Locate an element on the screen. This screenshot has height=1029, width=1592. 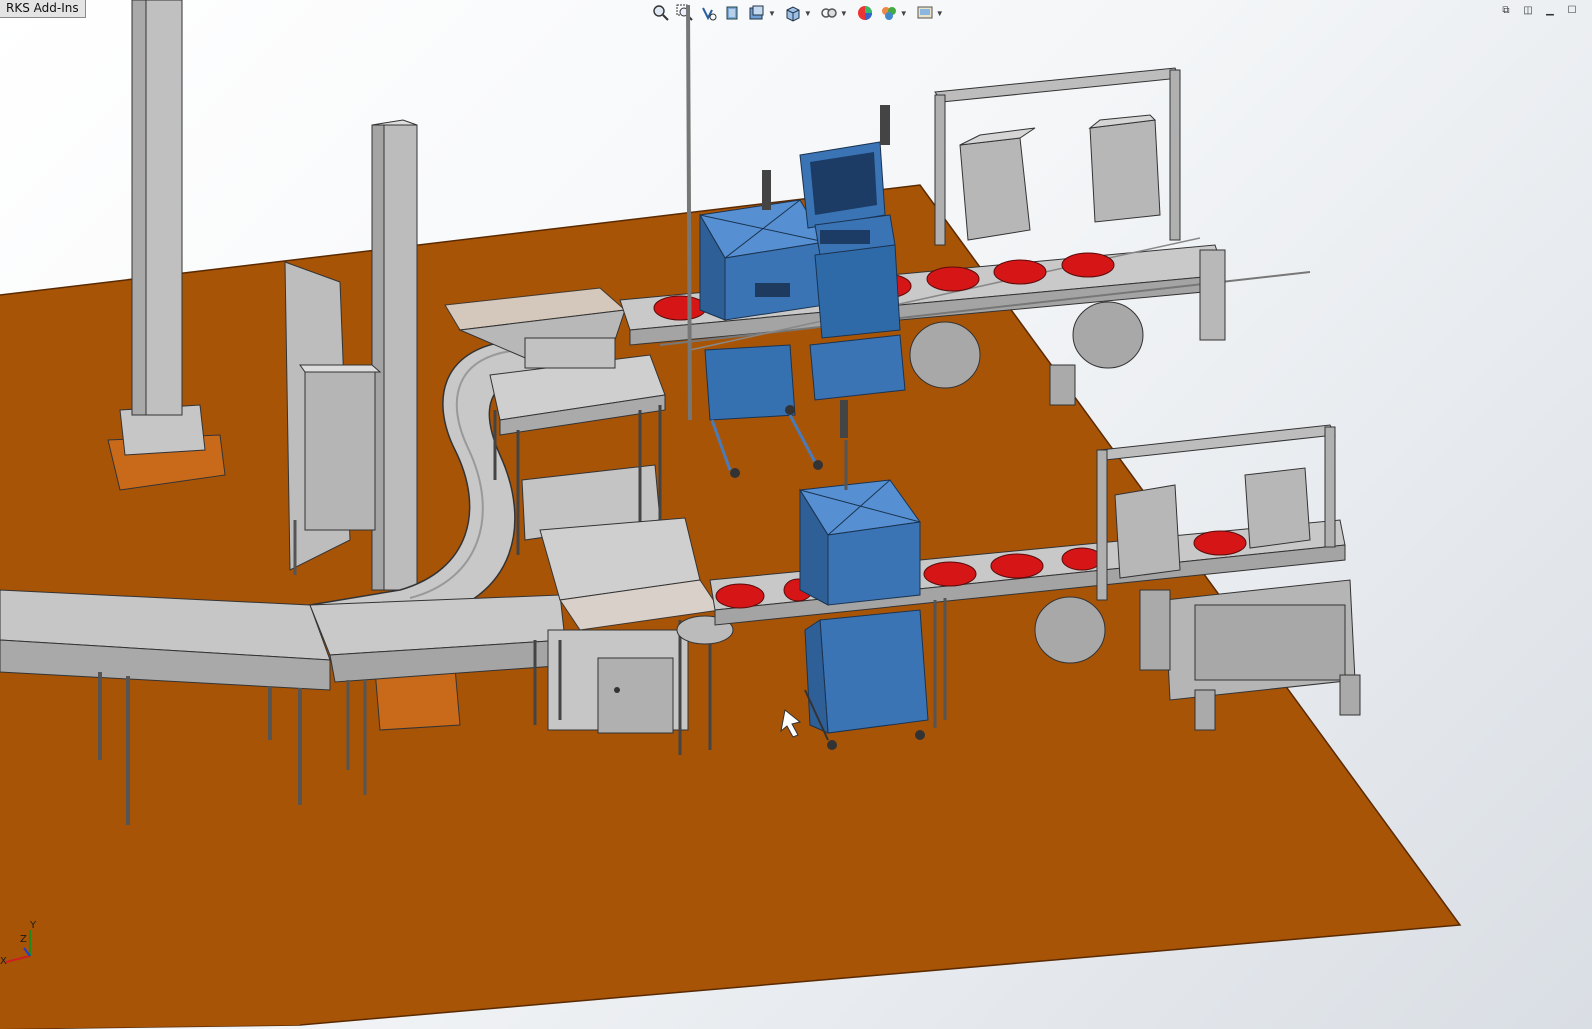
triad-y-label: Y is located at coordinates (33, 925).